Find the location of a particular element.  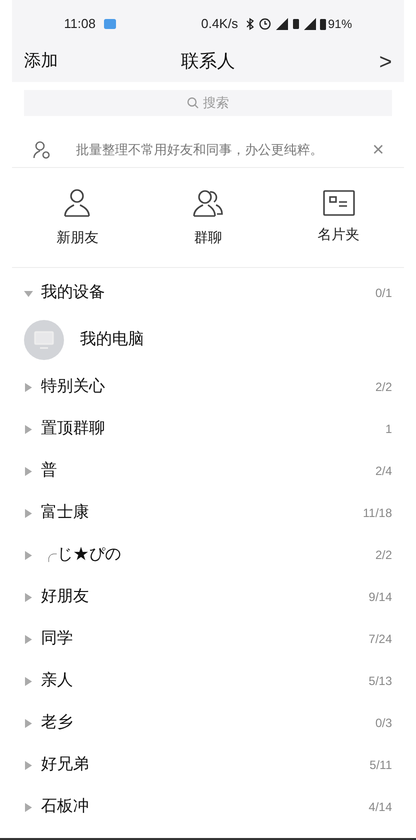

forward-button: > is located at coordinates (362, 61).